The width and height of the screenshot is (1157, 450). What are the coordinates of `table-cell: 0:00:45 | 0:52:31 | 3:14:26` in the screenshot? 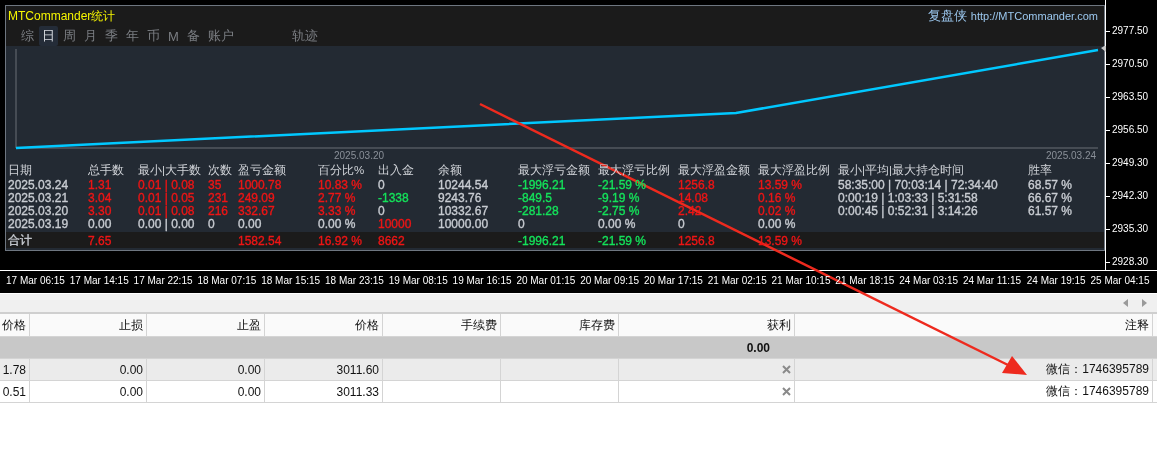 It's located at (908, 211).